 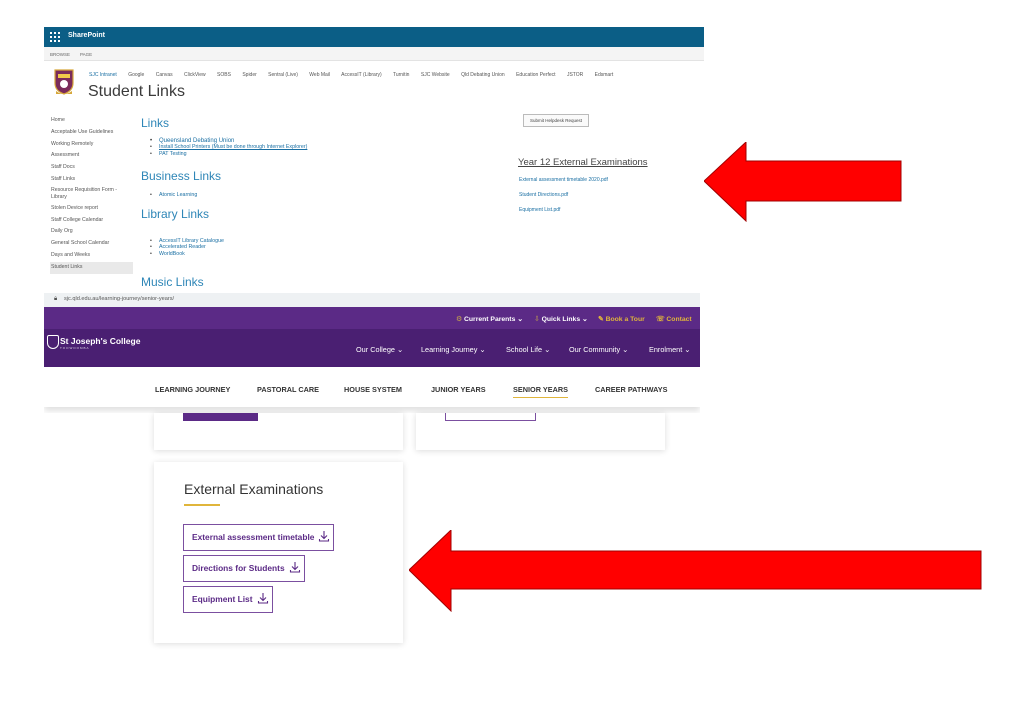 I want to click on external-examinations-title: External Examinations, so click(x=254, y=489).